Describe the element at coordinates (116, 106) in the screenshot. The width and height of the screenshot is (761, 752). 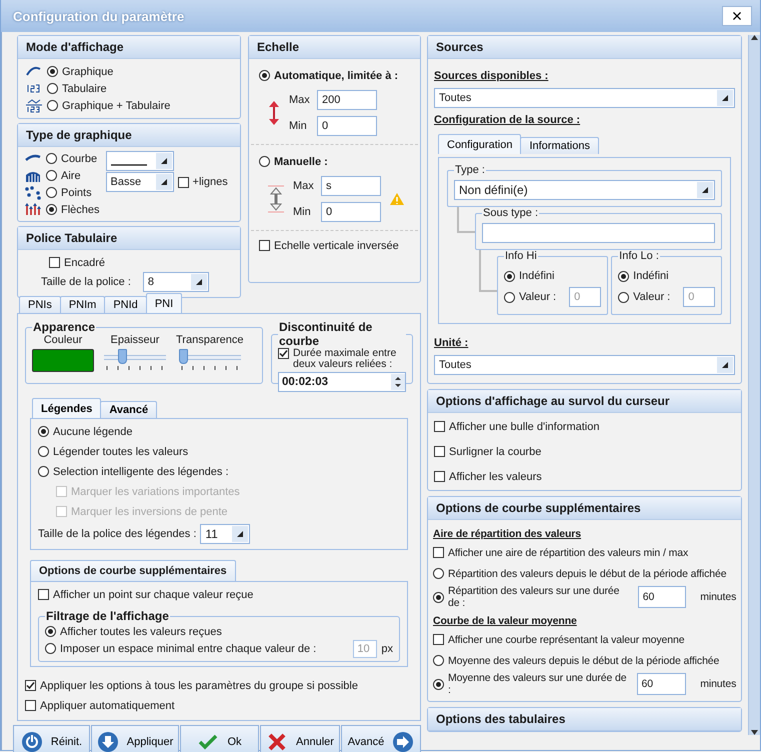
I see `radio-label: Graphique + Tabulaire` at that location.